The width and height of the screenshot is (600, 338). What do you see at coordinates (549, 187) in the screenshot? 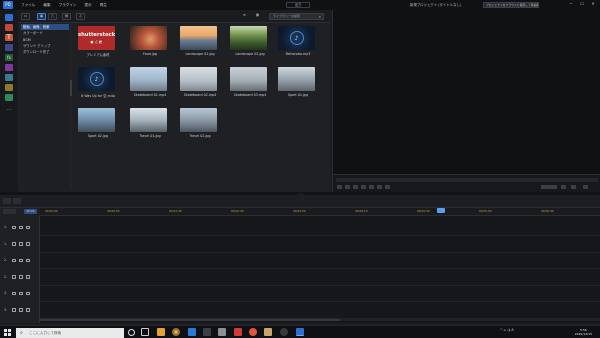
I see `quality-select` at bounding box center [549, 187].